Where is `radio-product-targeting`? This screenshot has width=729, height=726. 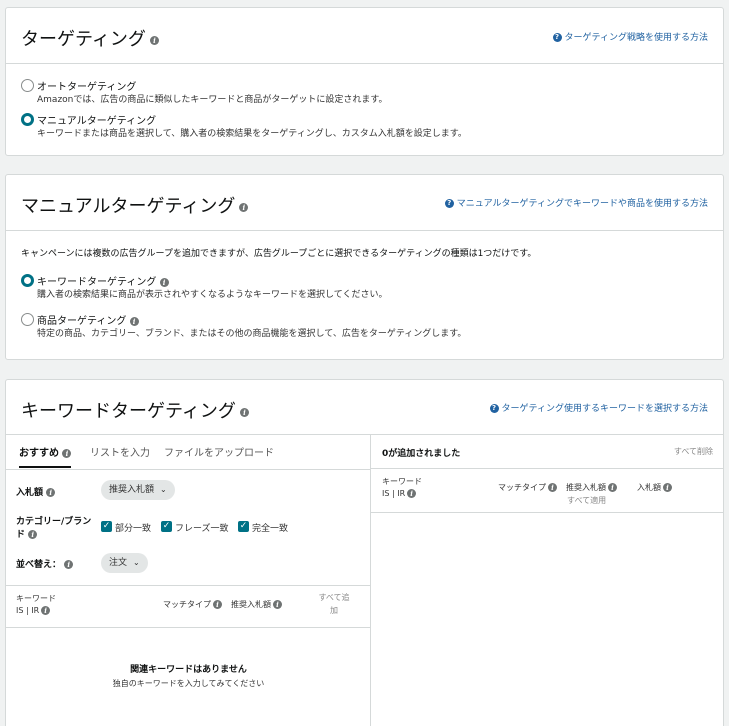
radio-product-targeting is located at coordinates (27, 319).